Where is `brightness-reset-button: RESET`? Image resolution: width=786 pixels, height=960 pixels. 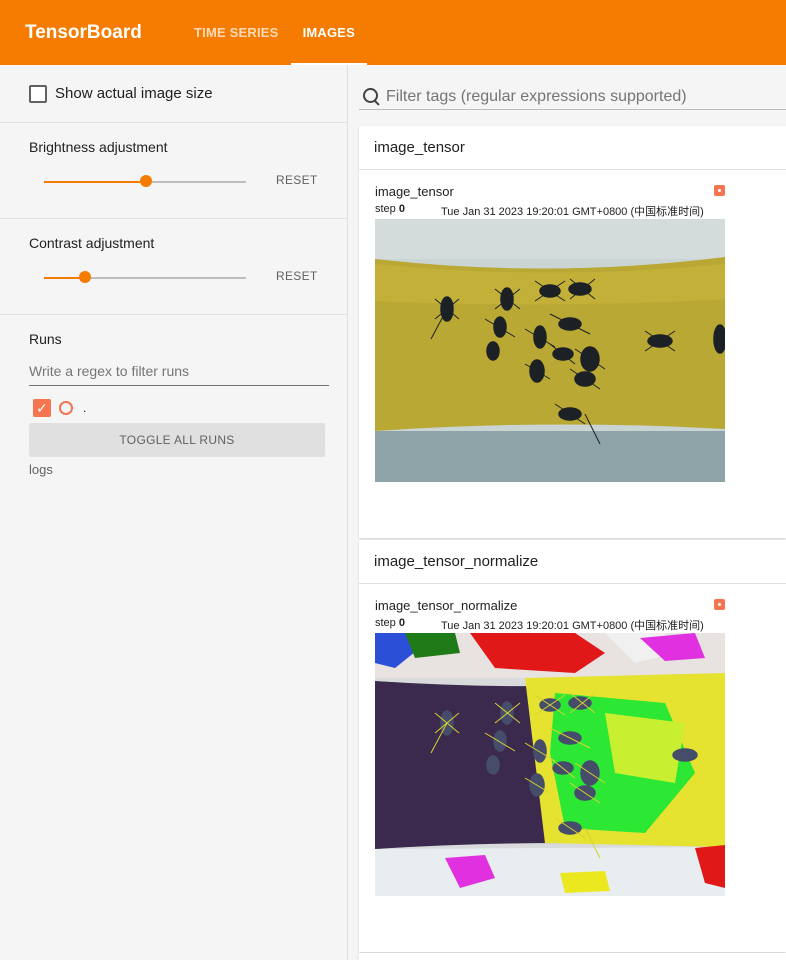 brightness-reset-button: RESET is located at coordinates (297, 180).